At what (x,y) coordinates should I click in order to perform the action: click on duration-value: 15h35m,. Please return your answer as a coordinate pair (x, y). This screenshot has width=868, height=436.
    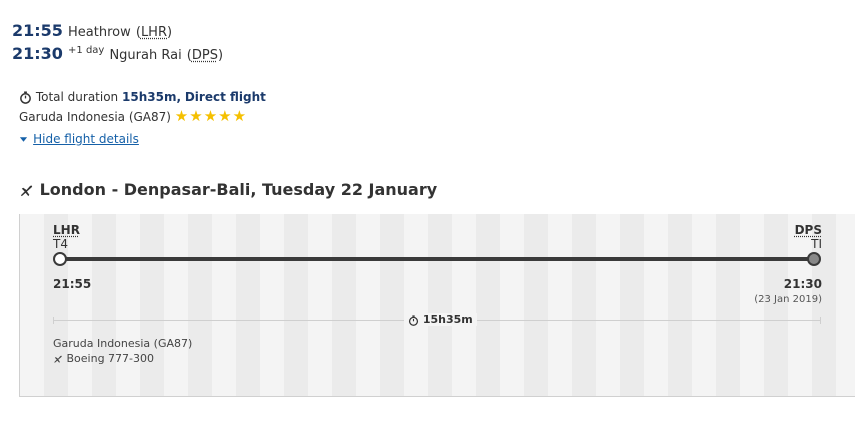
    Looking at the image, I should click on (152, 97).